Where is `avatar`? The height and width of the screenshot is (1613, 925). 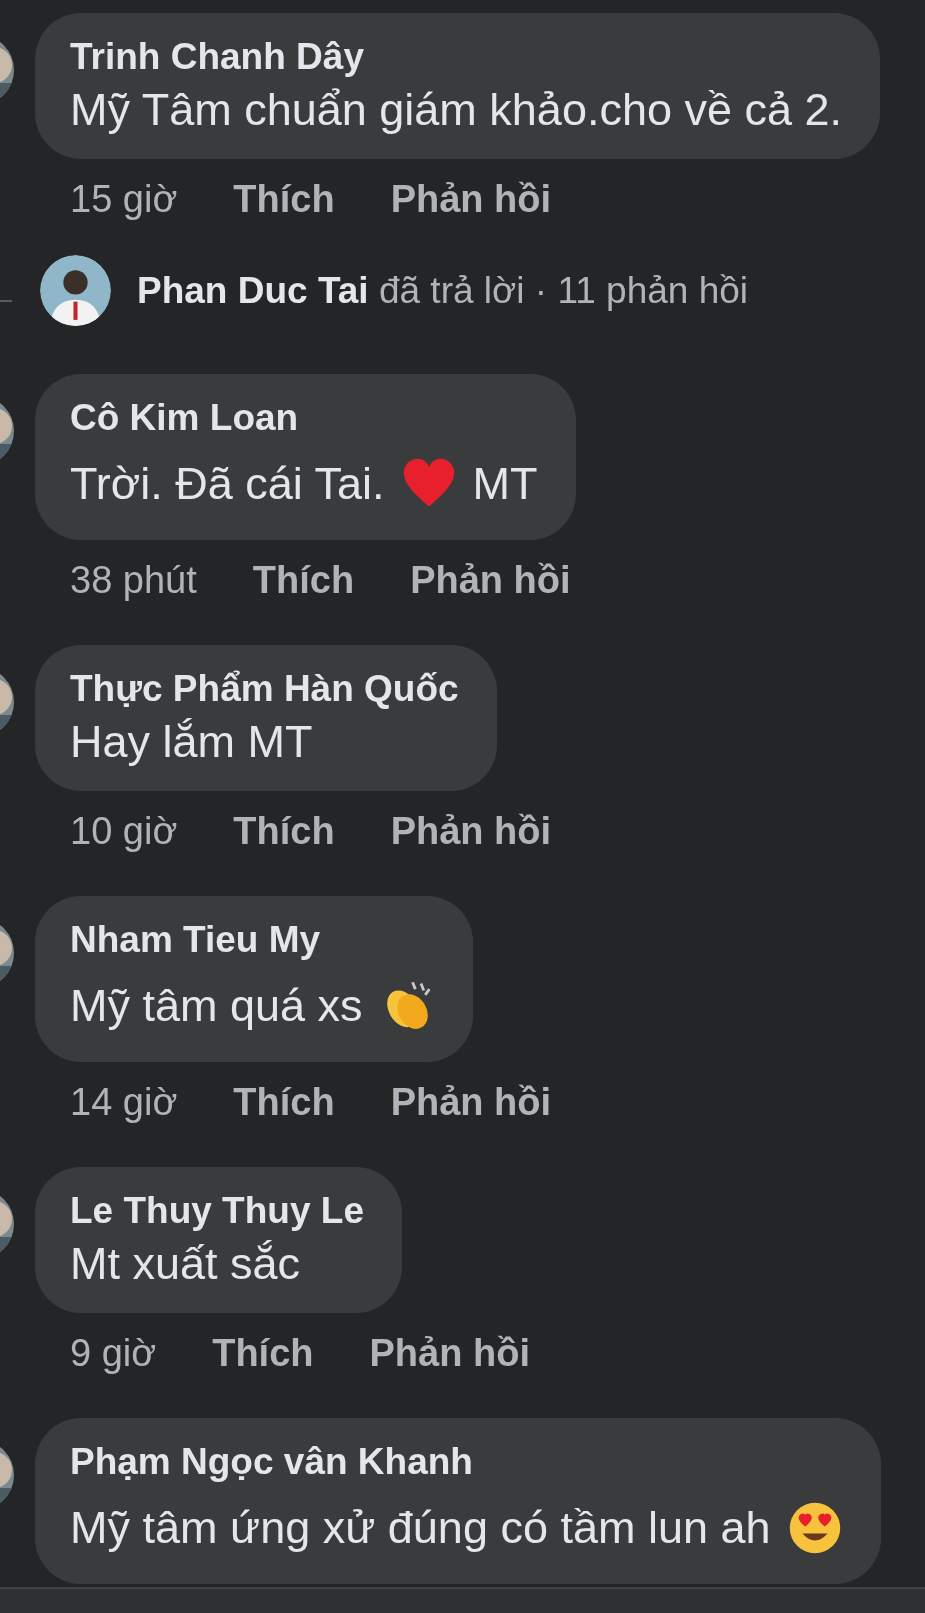 avatar is located at coordinates (75, 290).